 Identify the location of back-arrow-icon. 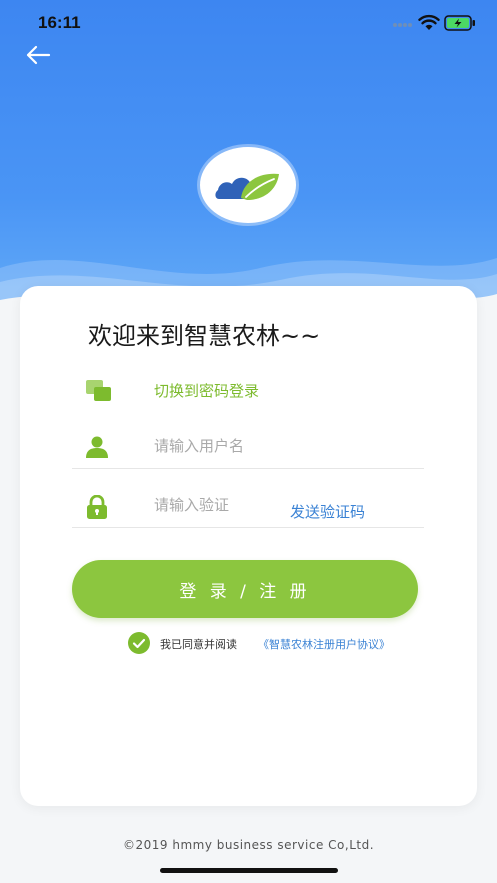
(38, 55).